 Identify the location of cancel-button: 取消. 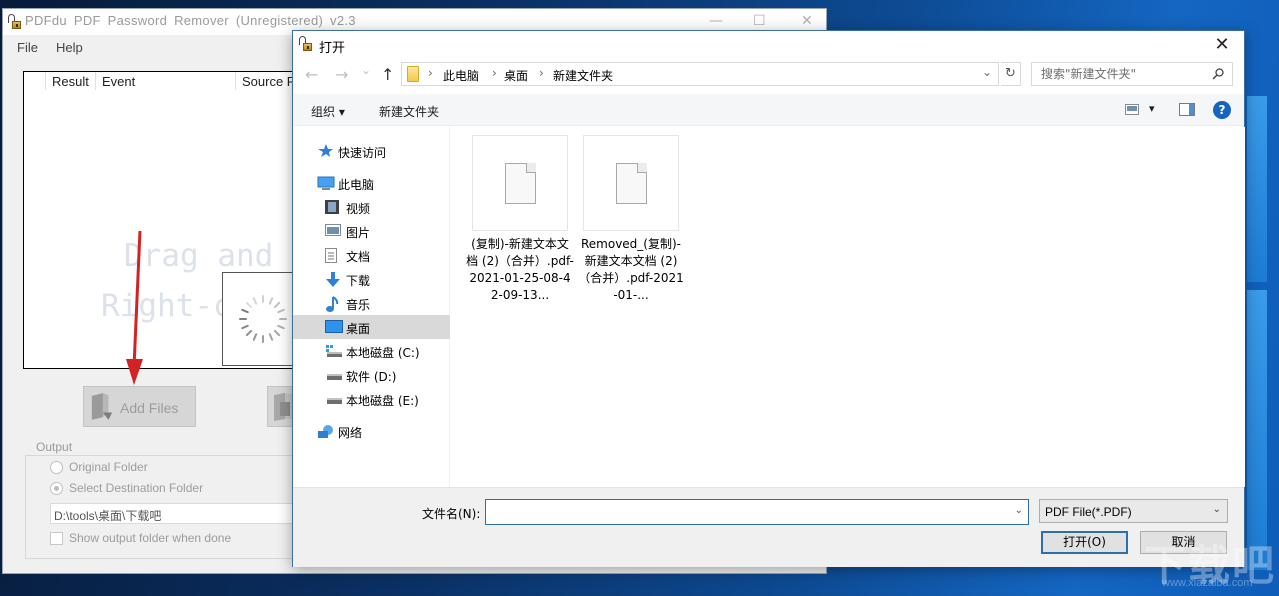
(1183, 542).